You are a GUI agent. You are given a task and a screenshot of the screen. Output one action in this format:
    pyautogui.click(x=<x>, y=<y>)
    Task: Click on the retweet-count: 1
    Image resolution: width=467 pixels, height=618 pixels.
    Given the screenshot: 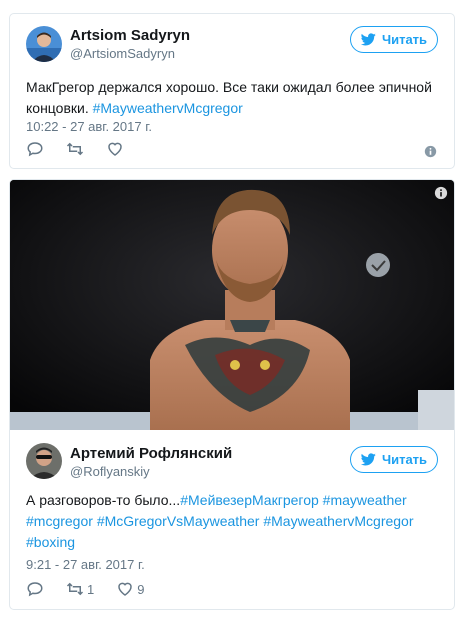 What is the action you would take?
    pyautogui.click(x=91, y=589)
    